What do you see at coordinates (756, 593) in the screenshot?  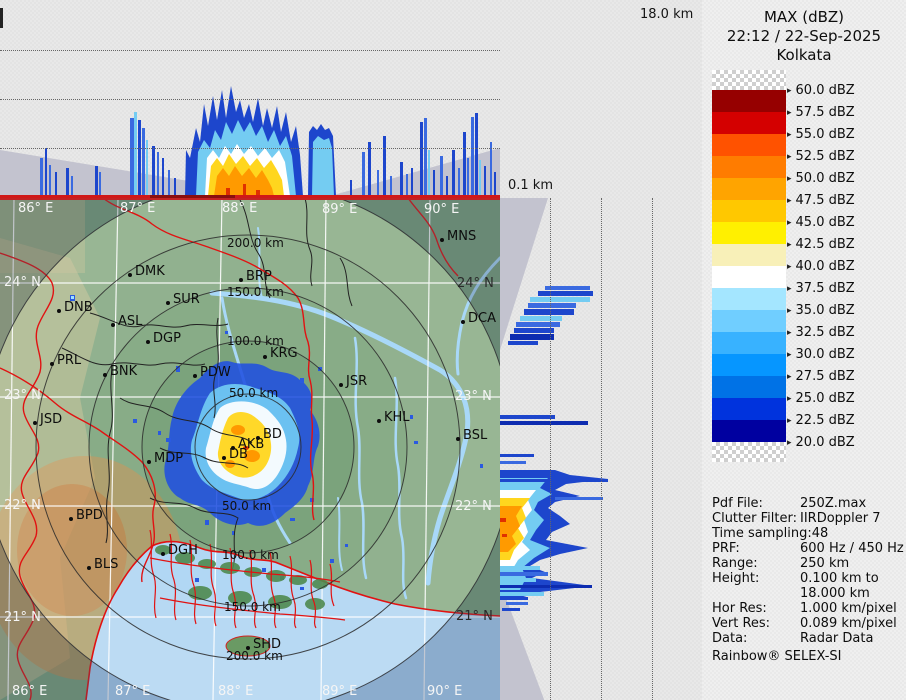 I see `info-label` at bounding box center [756, 593].